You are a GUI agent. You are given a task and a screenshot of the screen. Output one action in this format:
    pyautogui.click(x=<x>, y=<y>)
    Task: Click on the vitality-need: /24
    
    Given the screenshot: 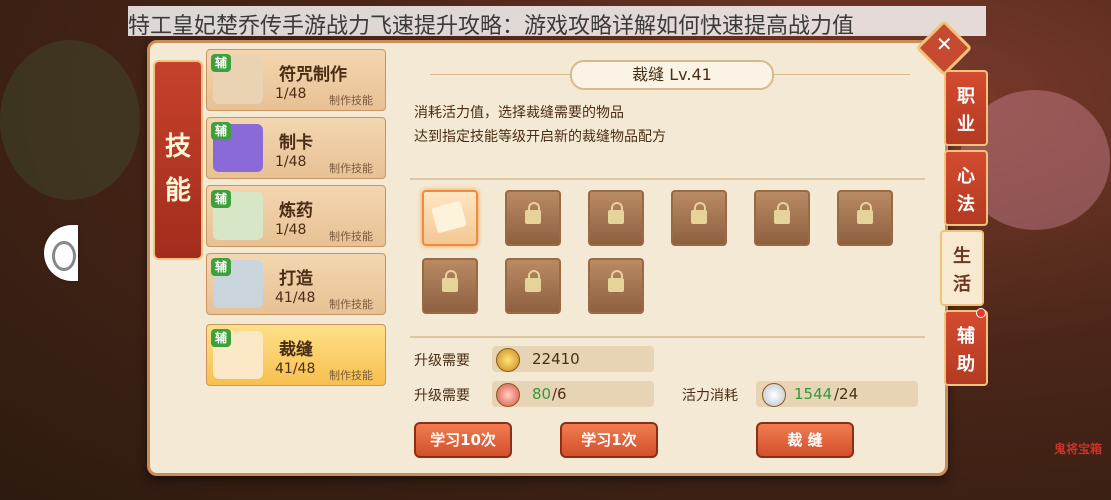 What is the action you would take?
    pyautogui.click(x=846, y=394)
    